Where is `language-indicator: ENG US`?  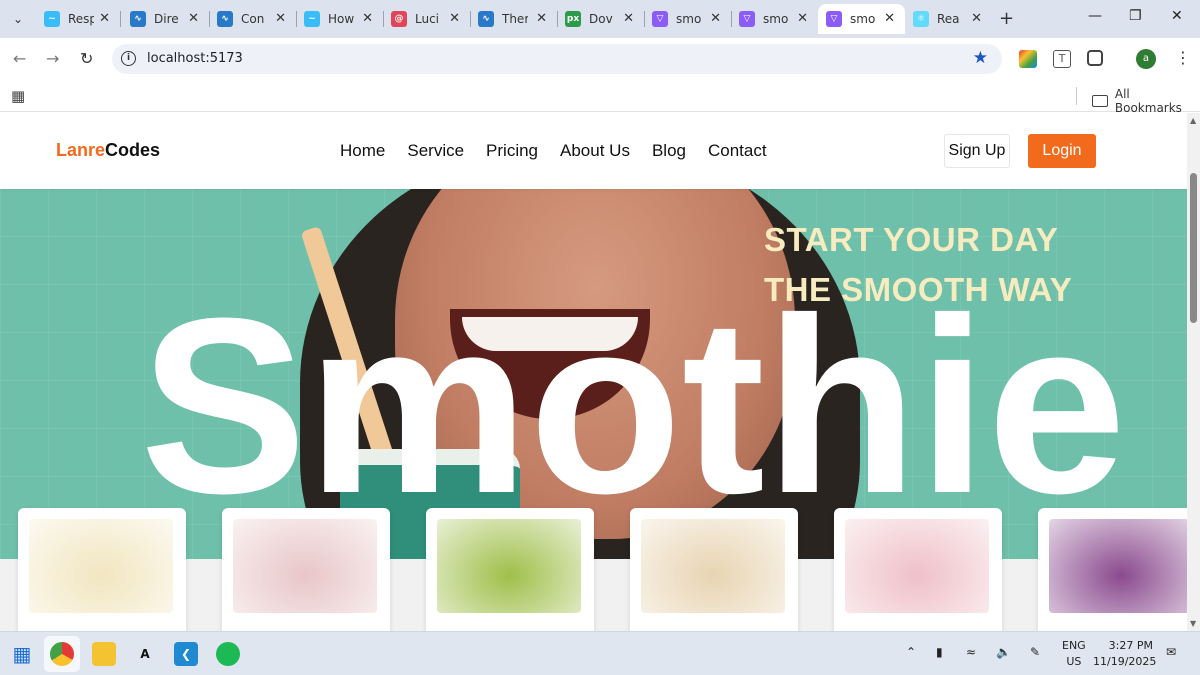
language-indicator: ENG US is located at coordinates (1074, 654).